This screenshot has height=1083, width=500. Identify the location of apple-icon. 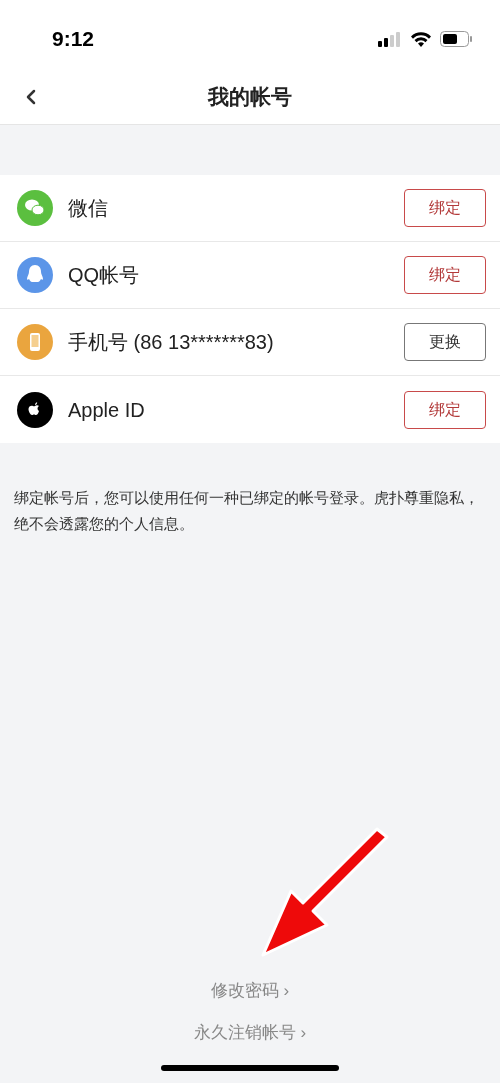
(35, 409).